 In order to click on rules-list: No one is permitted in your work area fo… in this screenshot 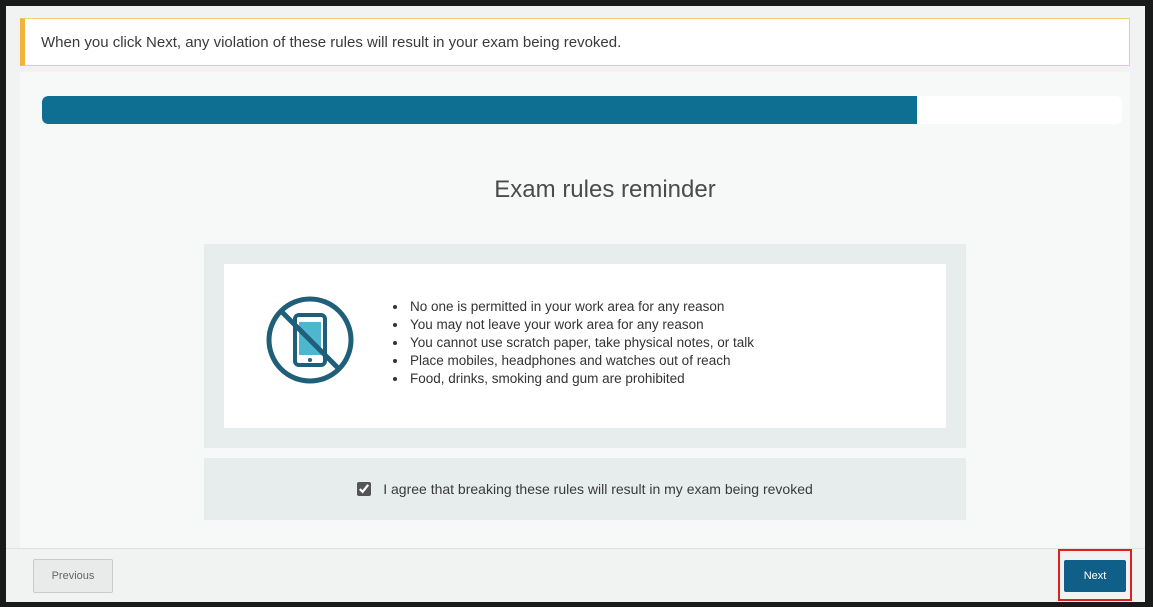, I will do `click(574, 343)`.